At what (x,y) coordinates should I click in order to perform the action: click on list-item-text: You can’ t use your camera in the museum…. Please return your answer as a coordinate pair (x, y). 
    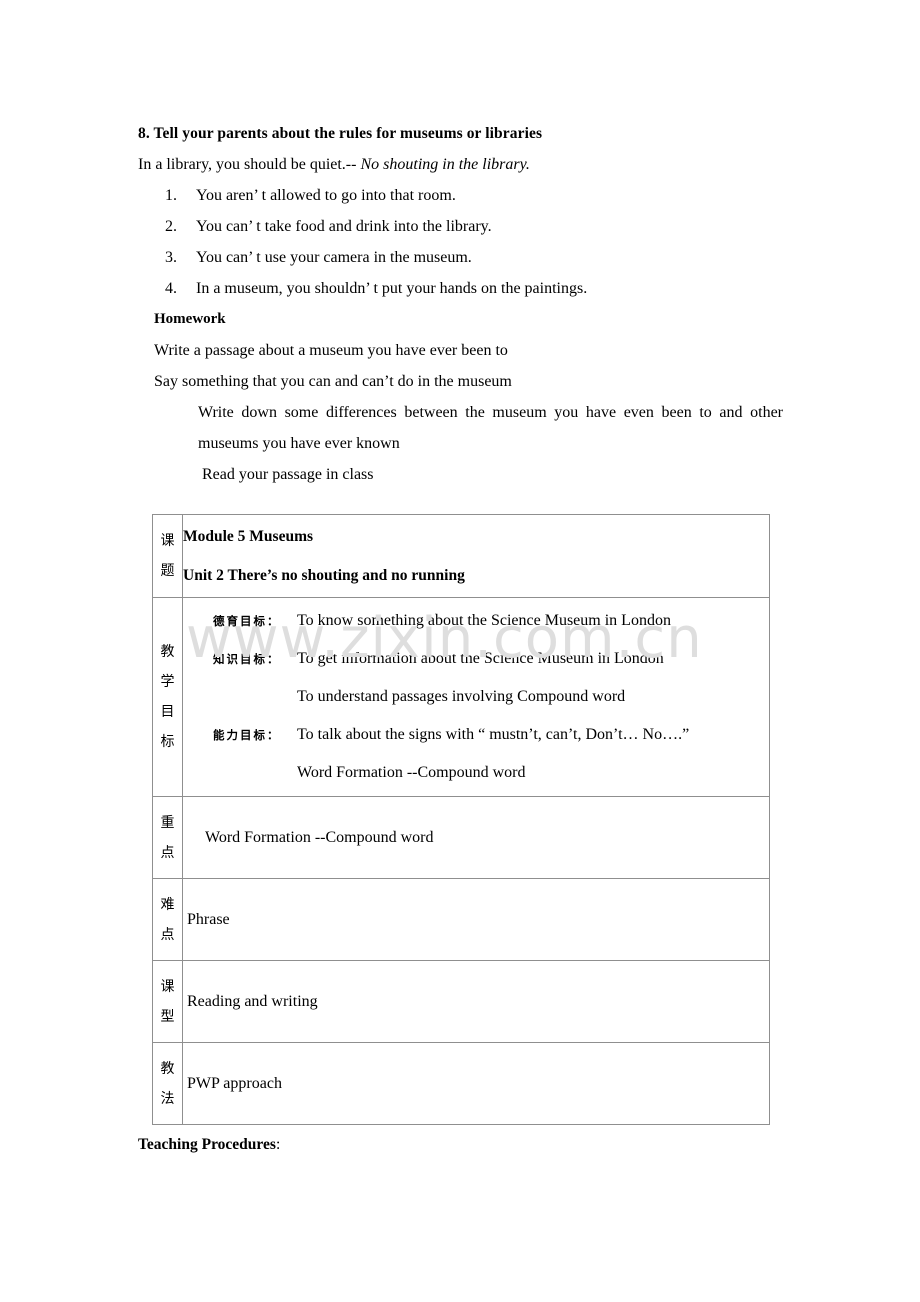
    Looking at the image, I should click on (334, 257).